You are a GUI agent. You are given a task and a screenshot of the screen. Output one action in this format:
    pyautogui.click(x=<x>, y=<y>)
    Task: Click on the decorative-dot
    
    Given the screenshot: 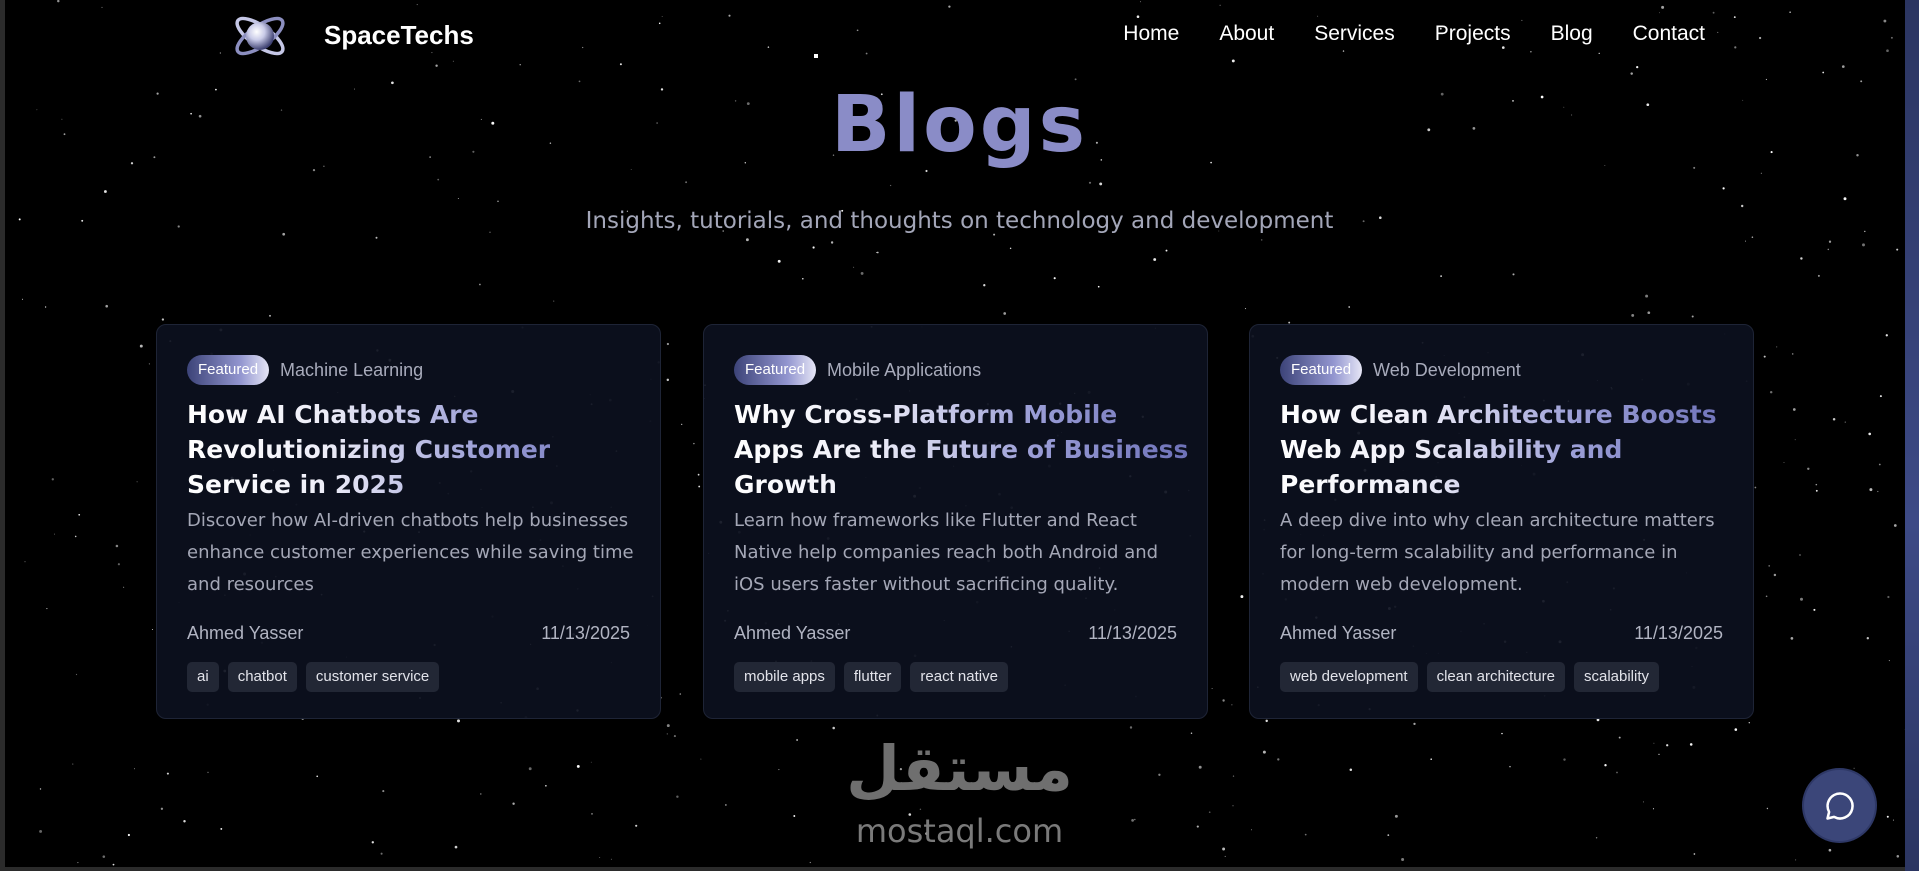 What is the action you would take?
    pyautogui.click(x=816, y=56)
    